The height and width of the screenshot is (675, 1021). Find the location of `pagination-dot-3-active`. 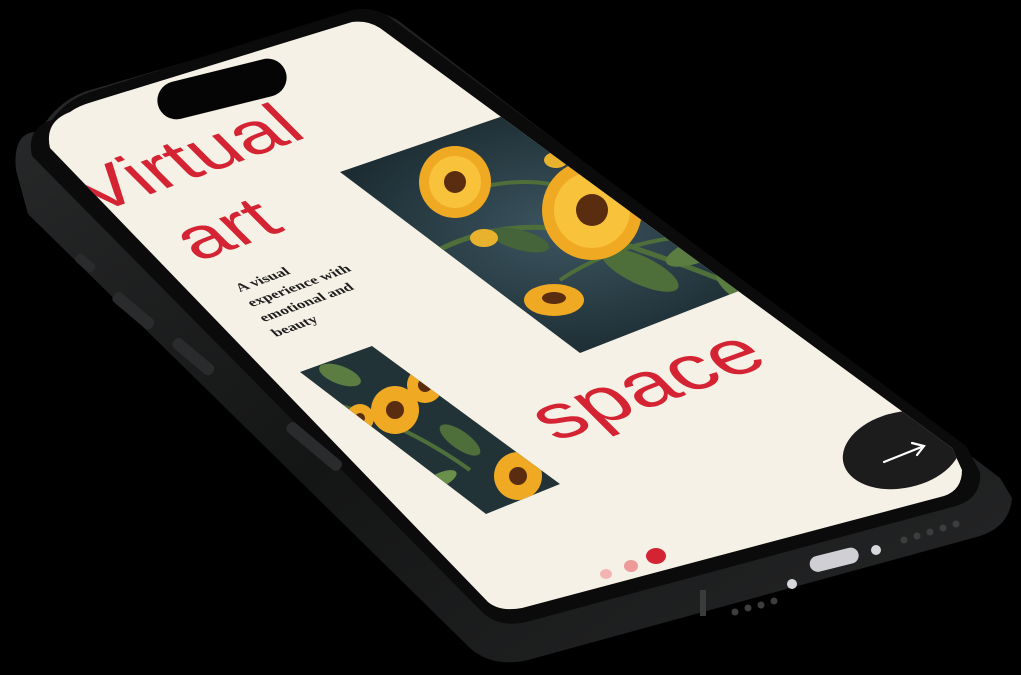

pagination-dot-3-active is located at coordinates (656, 556).